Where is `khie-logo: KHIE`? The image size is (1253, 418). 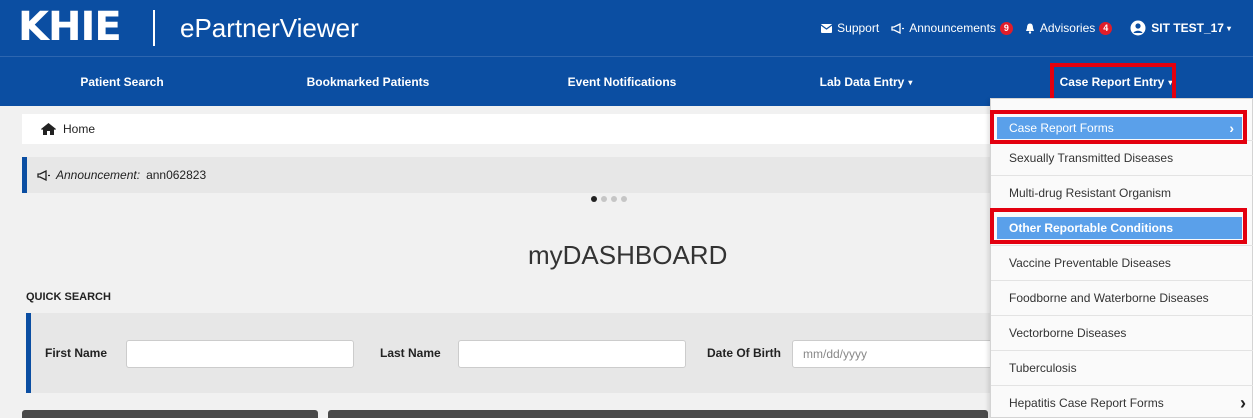
khie-logo: KHIE is located at coordinates (70, 27).